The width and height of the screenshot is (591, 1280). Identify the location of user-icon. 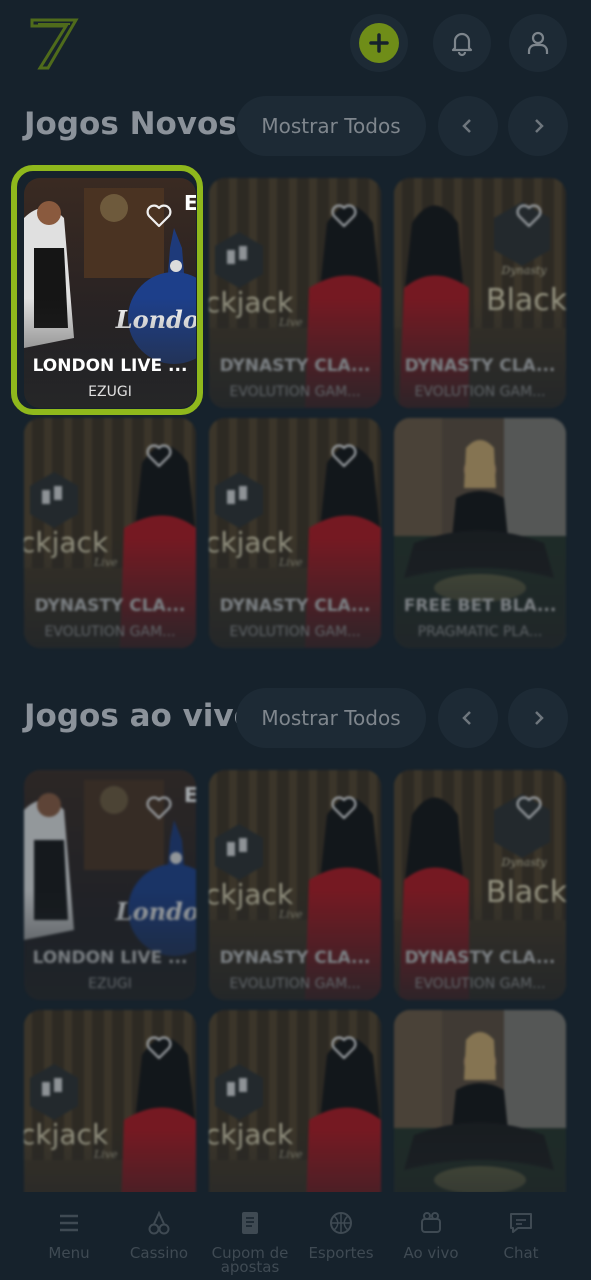
(538, 42).